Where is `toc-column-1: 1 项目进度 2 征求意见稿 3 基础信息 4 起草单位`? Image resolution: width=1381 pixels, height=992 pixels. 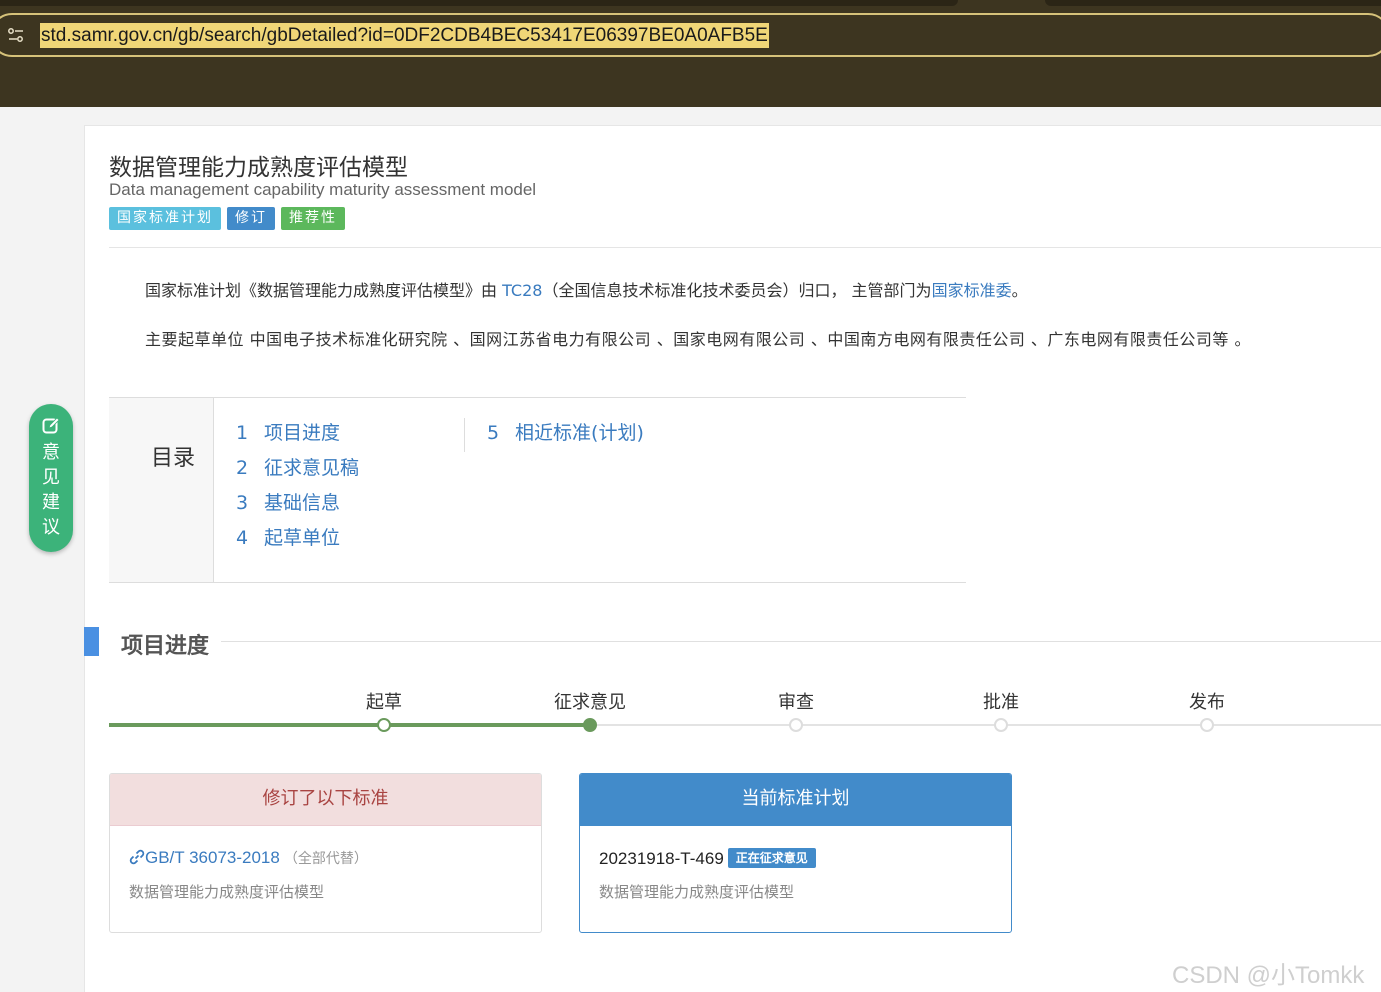 toc-column-1: 1 项目进度 2 征求意见稿 3 基础信息 4 起草单位 is located at coordinates (297, 490).